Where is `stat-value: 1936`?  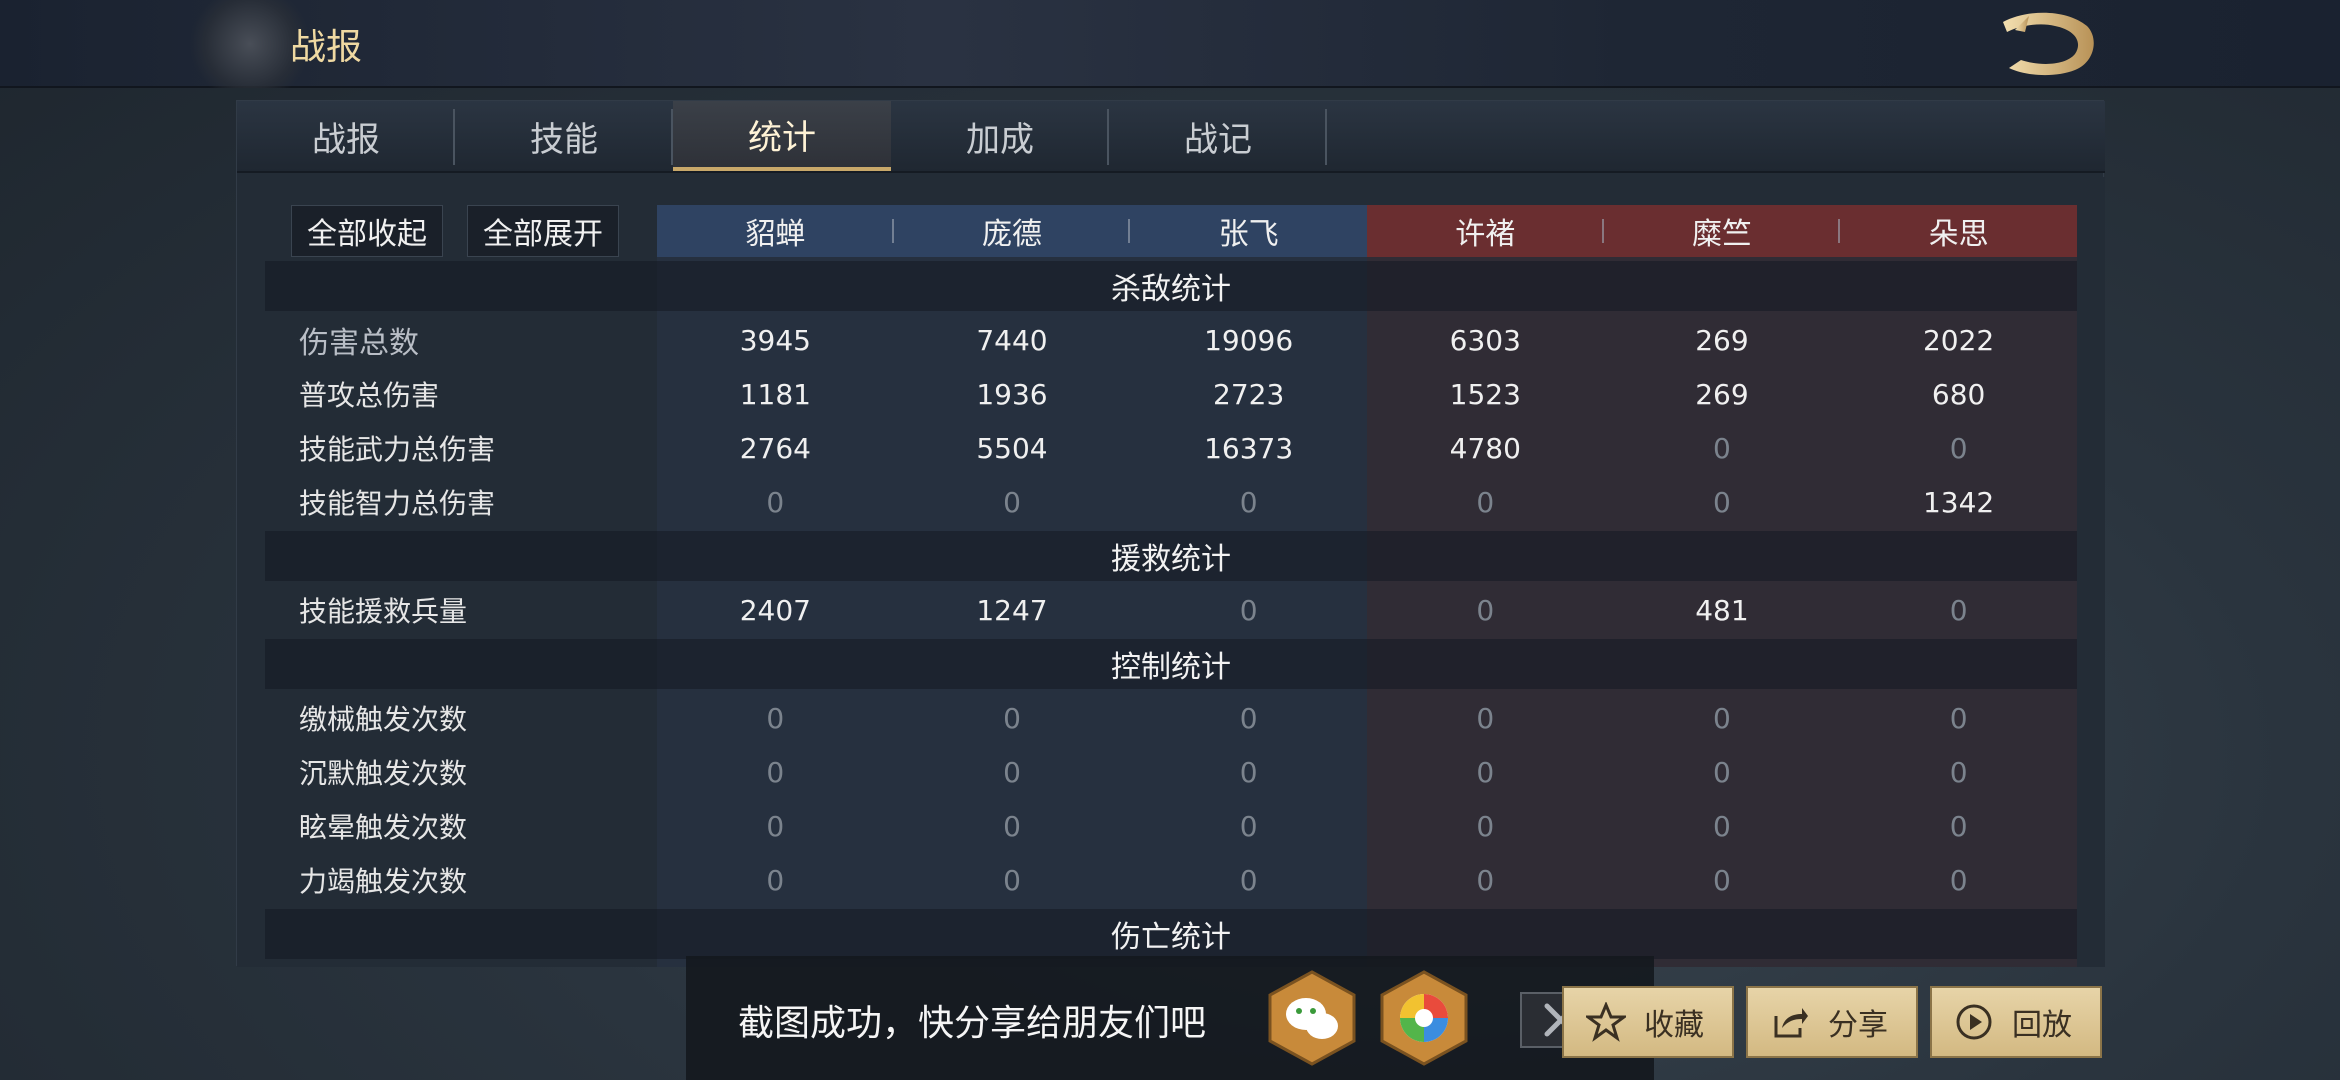 stat-value: 1936 is located at coordinates (1012, 394).